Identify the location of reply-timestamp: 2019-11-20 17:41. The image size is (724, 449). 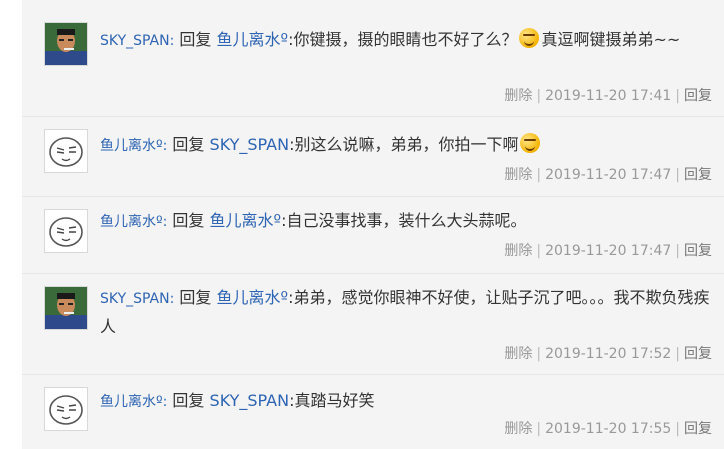
(608, 96).